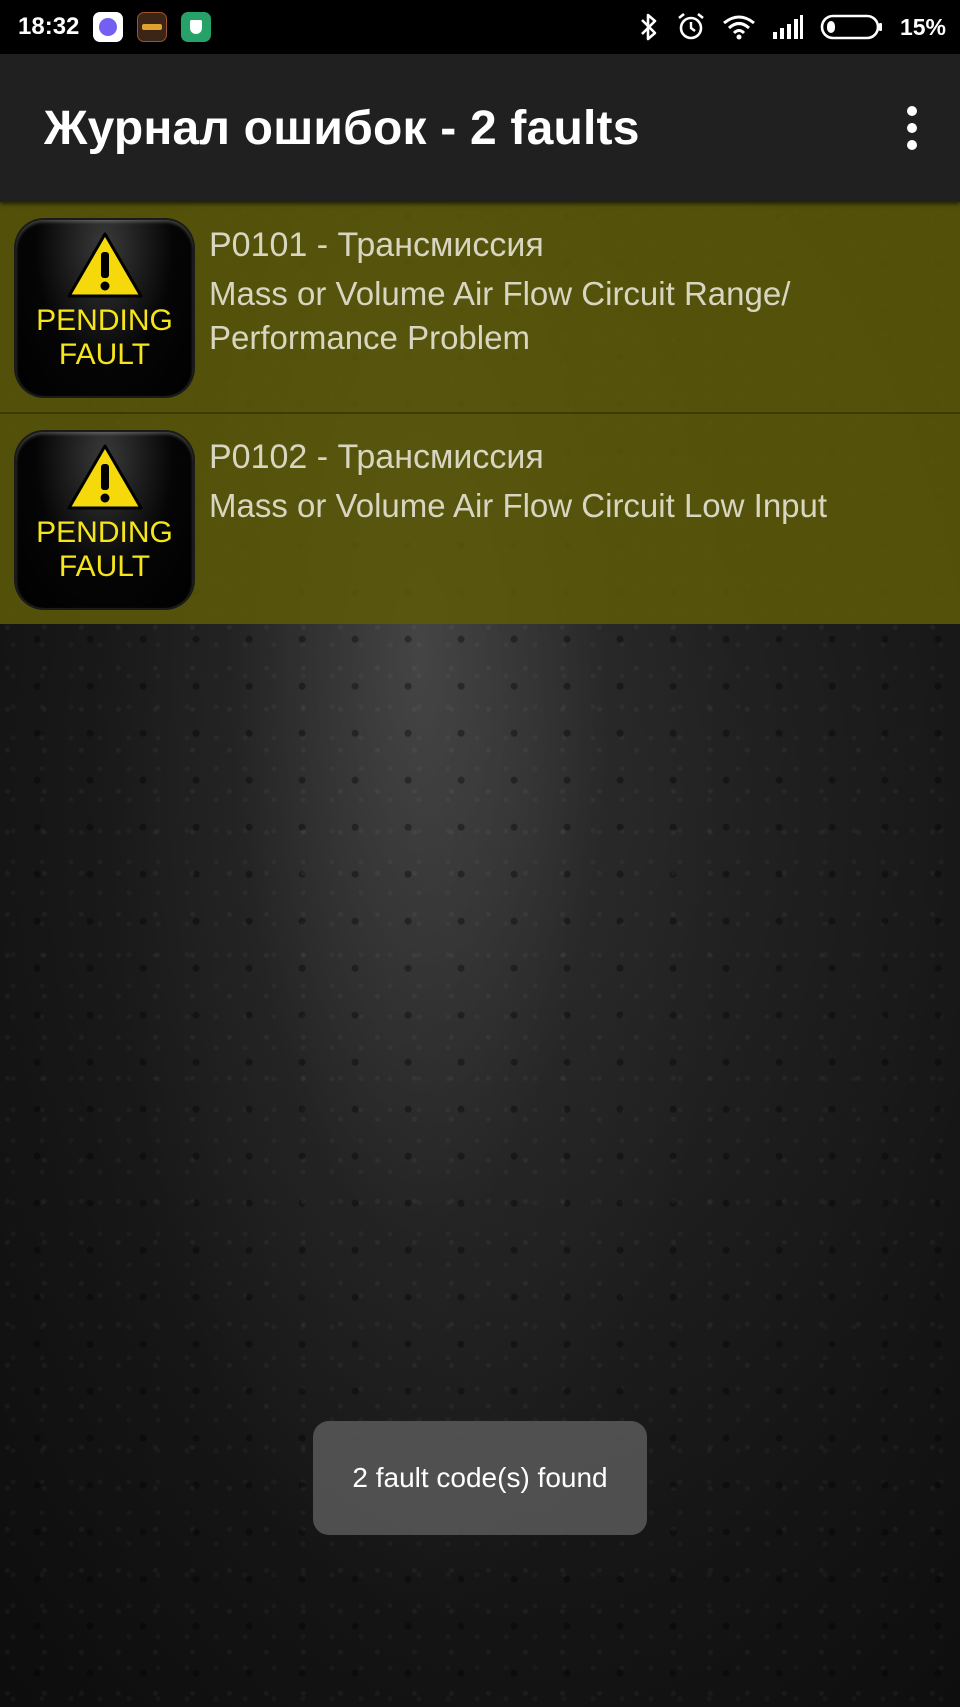  What do you see at coordinates (49, 26) in the screenshot?
I see `status-time: 18:32` at bounding box center [49, 26].